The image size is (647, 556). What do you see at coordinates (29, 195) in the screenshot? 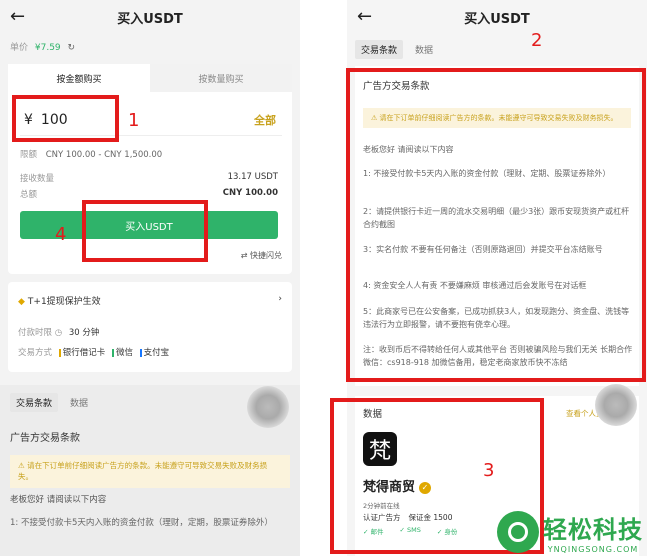
I see `total-label: 总额` at bounding box center [29, 195].